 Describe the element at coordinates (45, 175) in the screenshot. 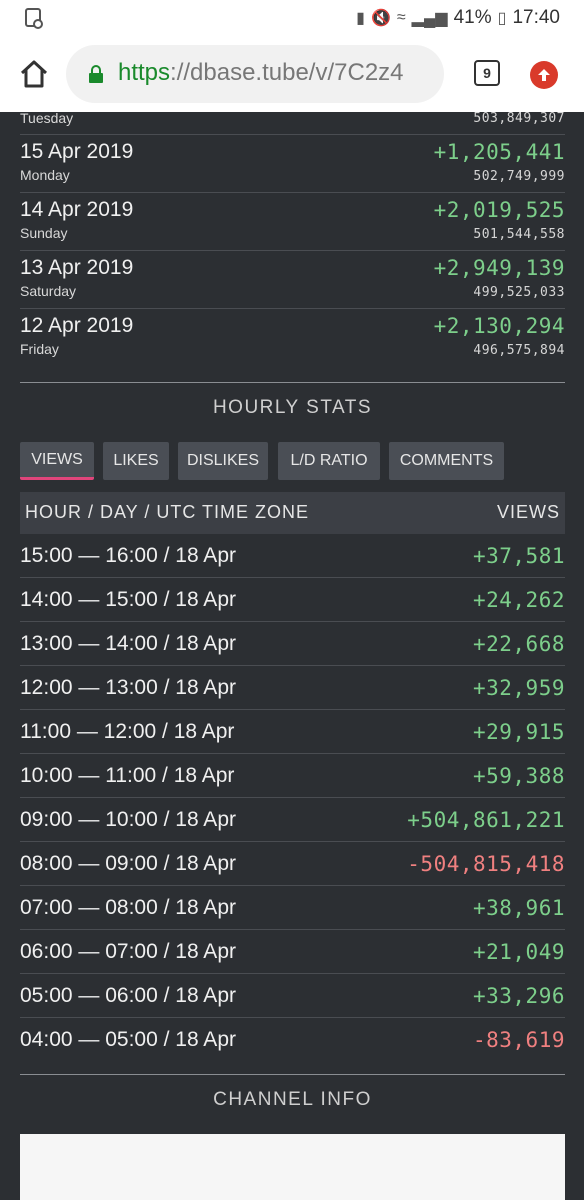

I see `daily-day: Monday` at that location.